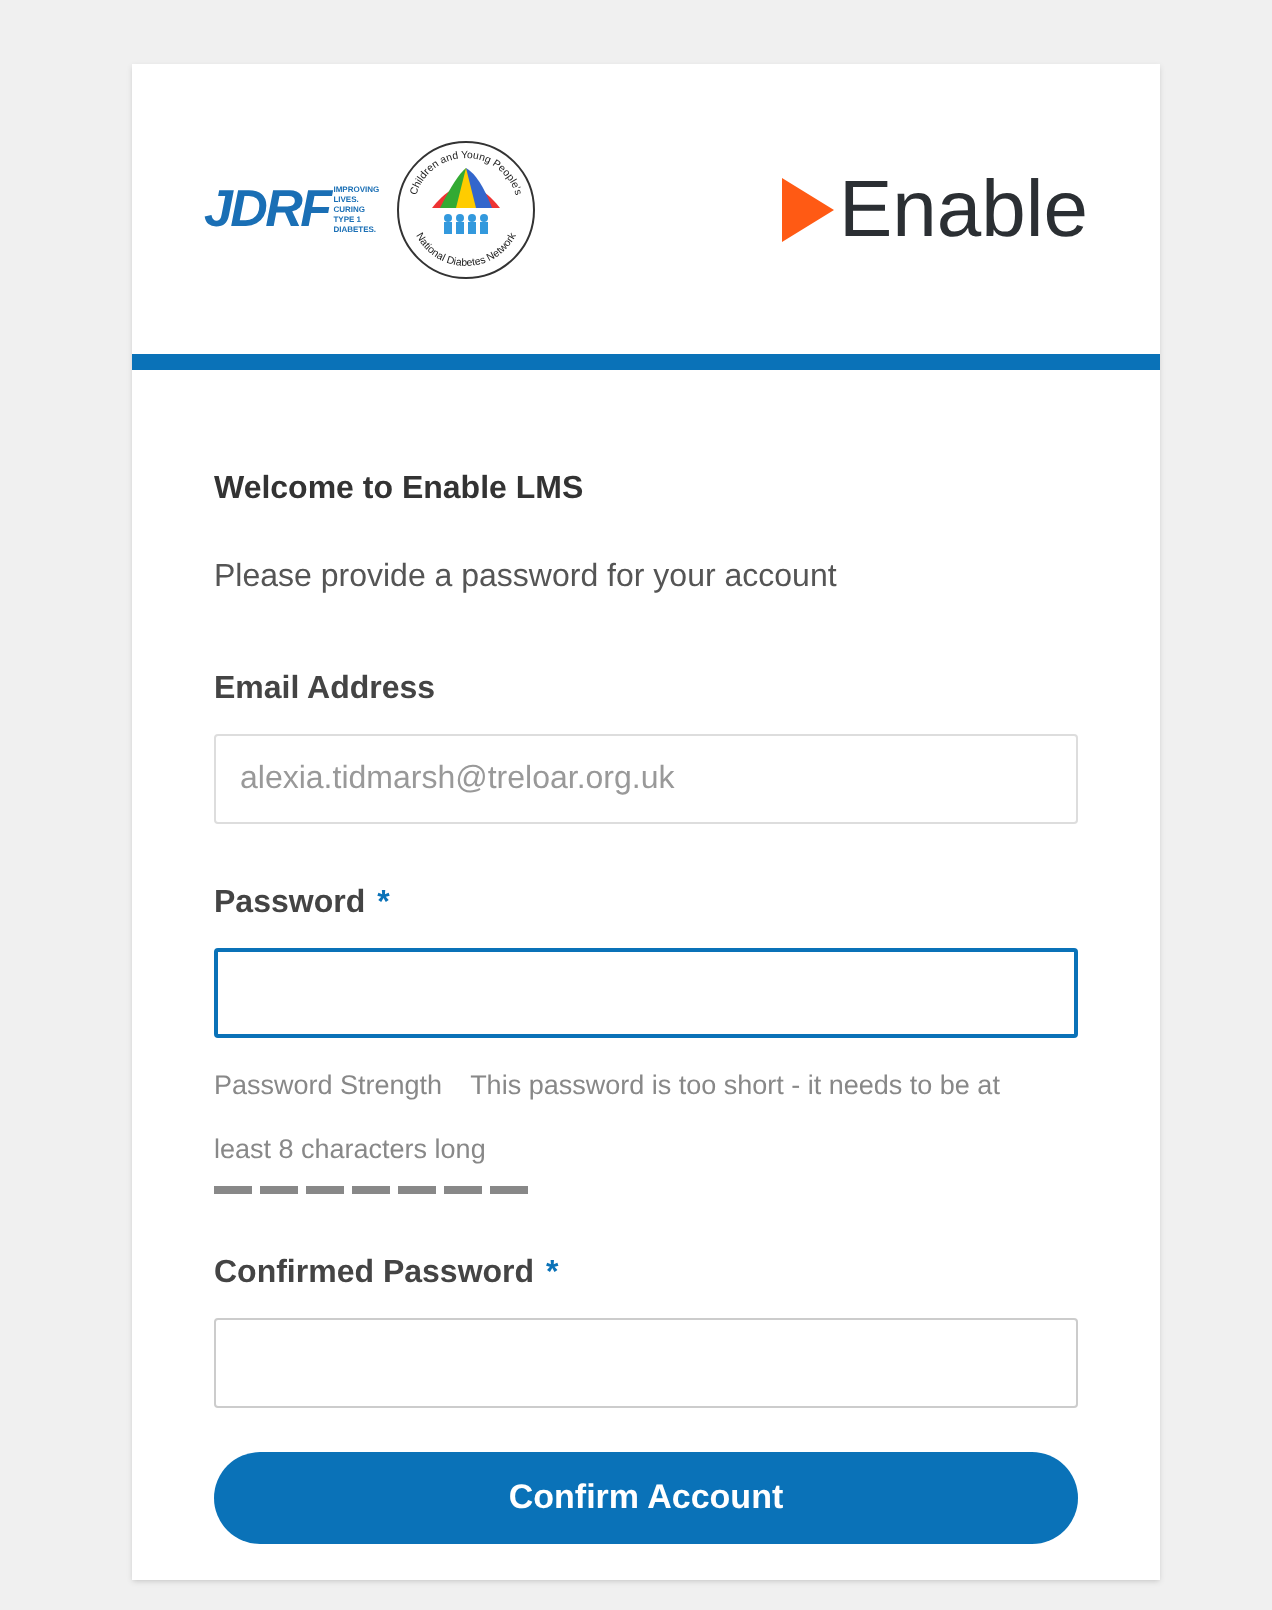  Describe the element at coordinates (646, 993) in the screenshot. I see `password-field` at that location.